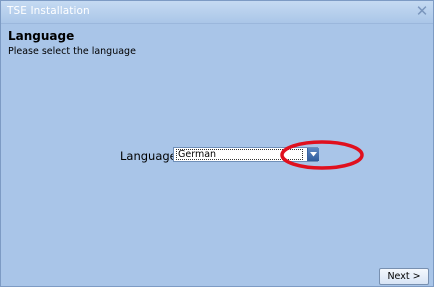 This screenshot has width=434, height=287. Describe the element at coordinates (48, 11) in the screenshot. I see `window-title: TSE Installation` at that location.